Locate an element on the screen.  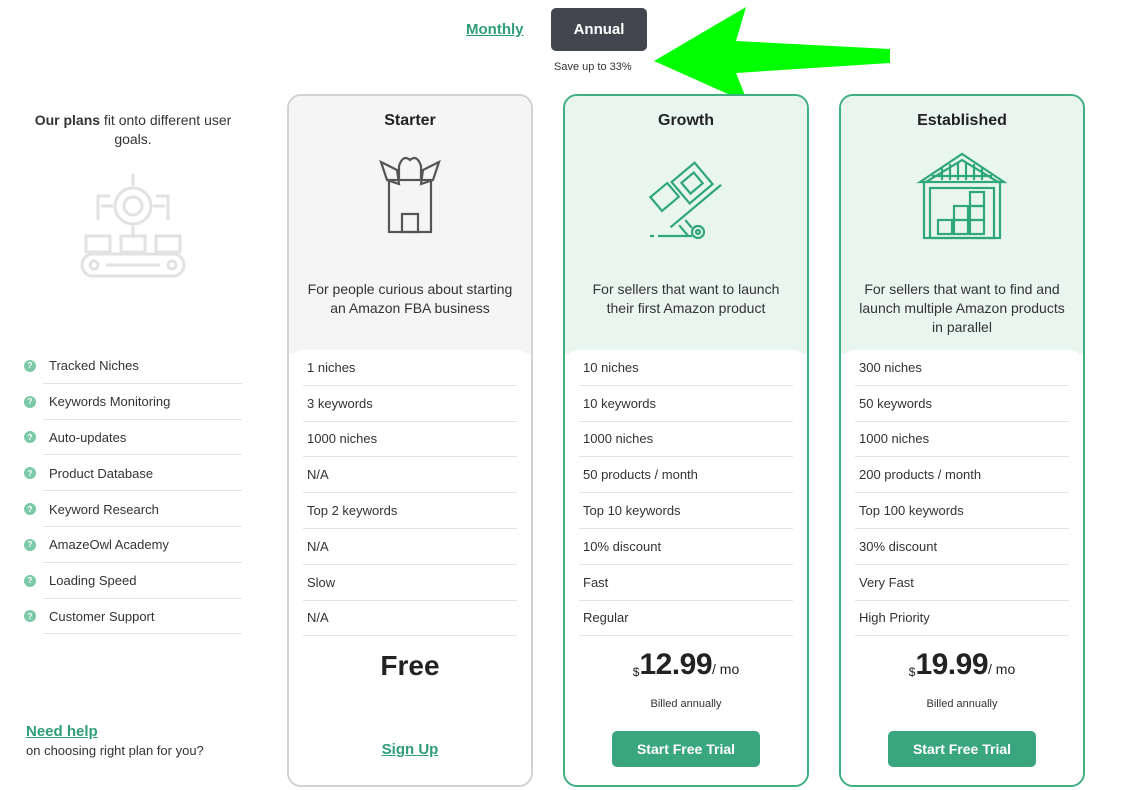
feature-label: AmazeOwl Academy is located at coordinates (109, 545).